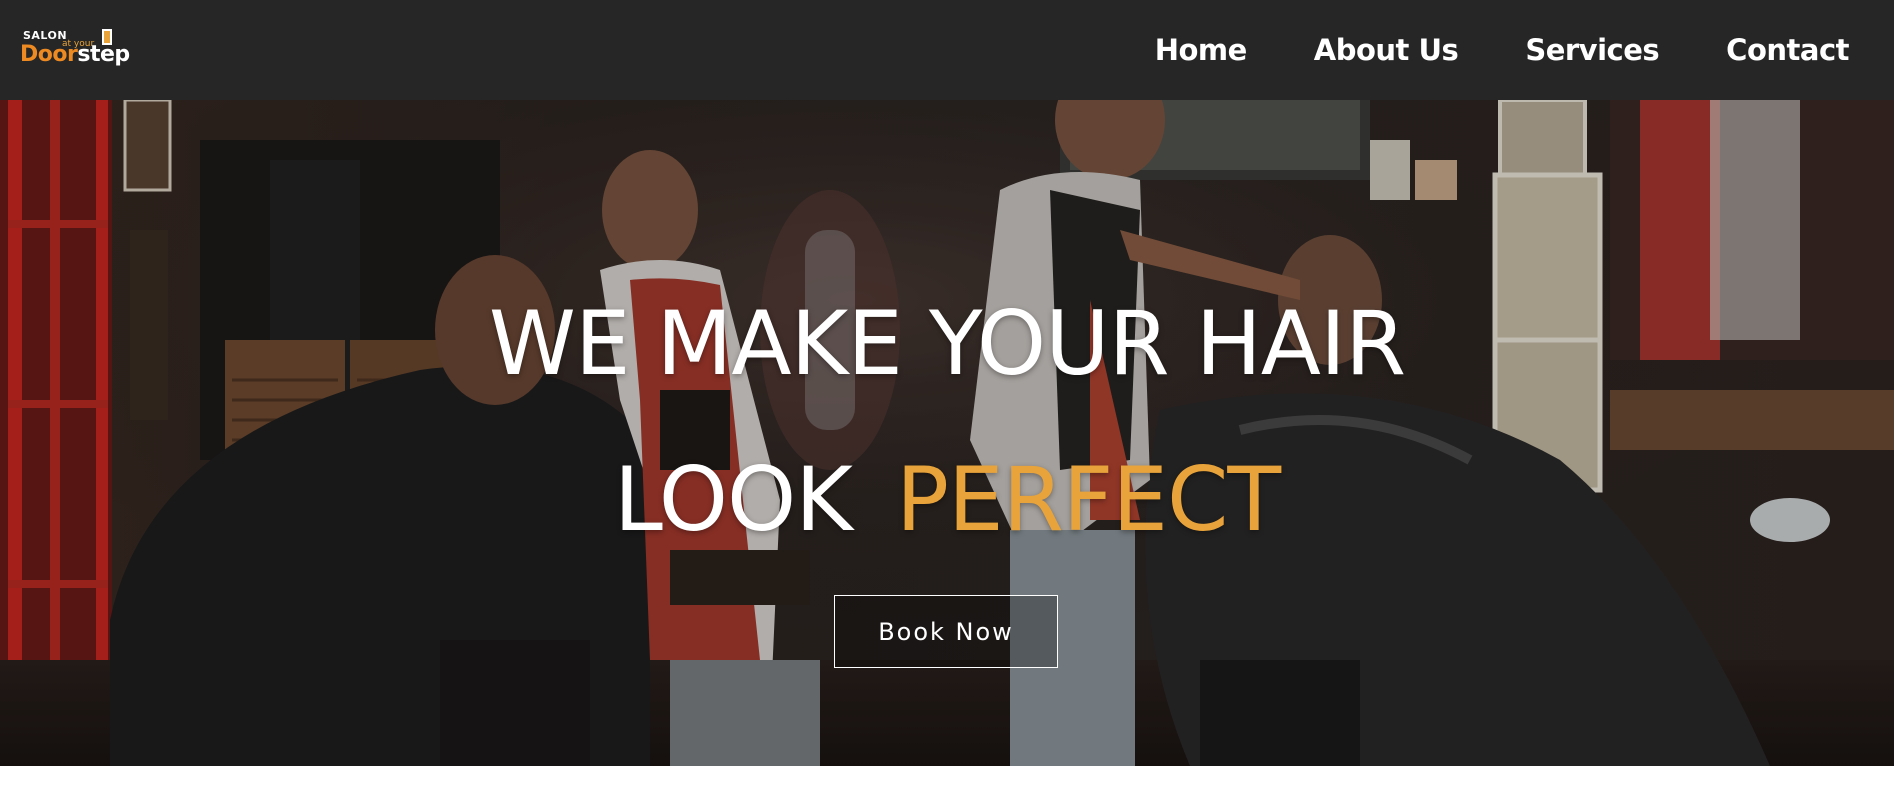 The height and width of the screenshot is (793, 1894). What do you see at coordinates (49, 54) in the screenshot?
I see `logo-door-text: Door` at bounding box center [49, 54].